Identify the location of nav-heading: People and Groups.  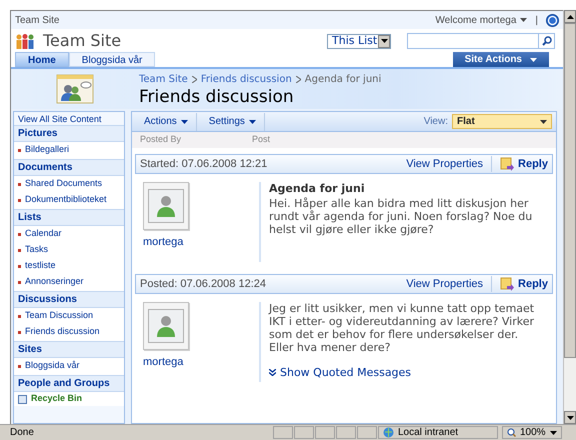
(69, 384).